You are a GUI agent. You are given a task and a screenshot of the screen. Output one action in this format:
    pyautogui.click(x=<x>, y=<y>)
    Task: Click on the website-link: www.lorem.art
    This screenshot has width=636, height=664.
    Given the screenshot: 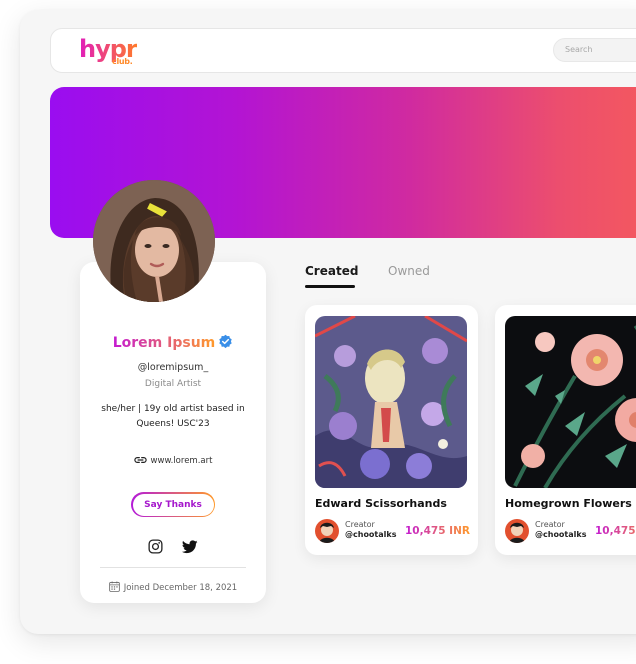 What is the action you would take?
    pyautogui.click(x=173, y=461)
    